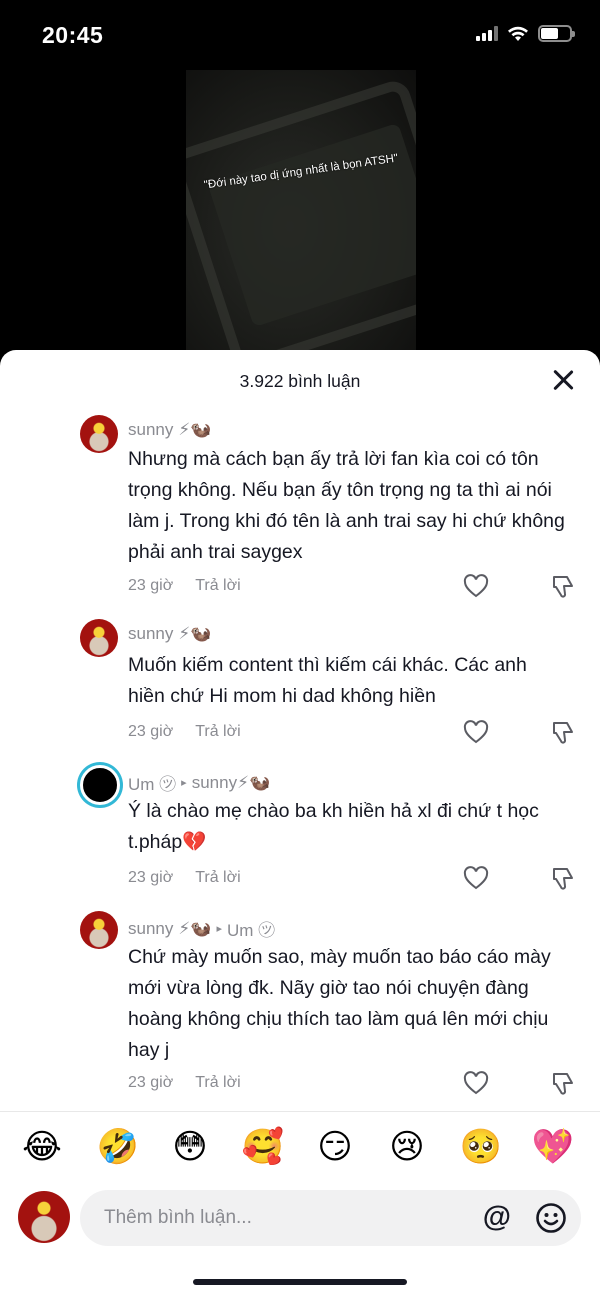 Image resolution: width=600 pixels, height=1299 pixels. Describe the element at coordinates (263, 1147) in the screenshot. I see `emoji-button: 🥰` at that location.